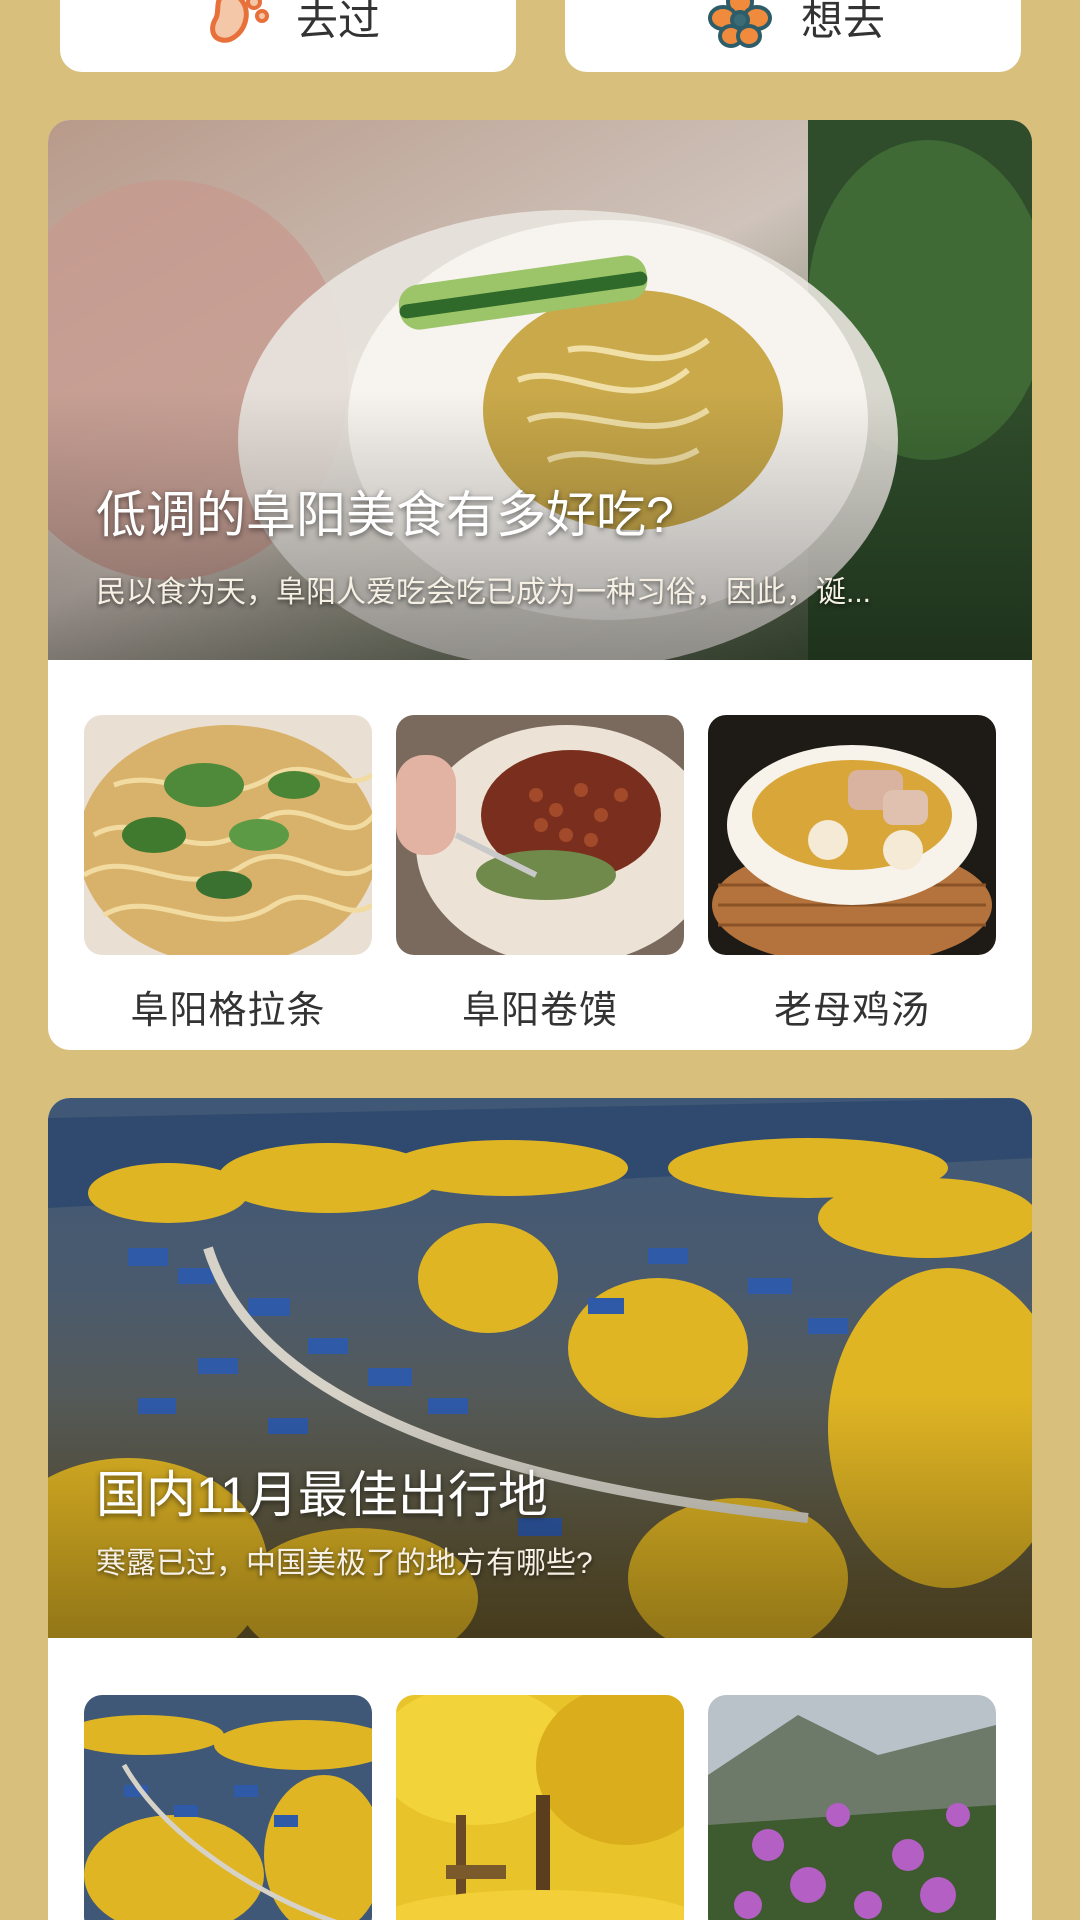 Image resolution: width=1080 pixels, height=1920 pixels. What do you see at coordinates (852, 835) in the screenshot?
I see `chicken-soup-photo` at bounding box center [852, 835].